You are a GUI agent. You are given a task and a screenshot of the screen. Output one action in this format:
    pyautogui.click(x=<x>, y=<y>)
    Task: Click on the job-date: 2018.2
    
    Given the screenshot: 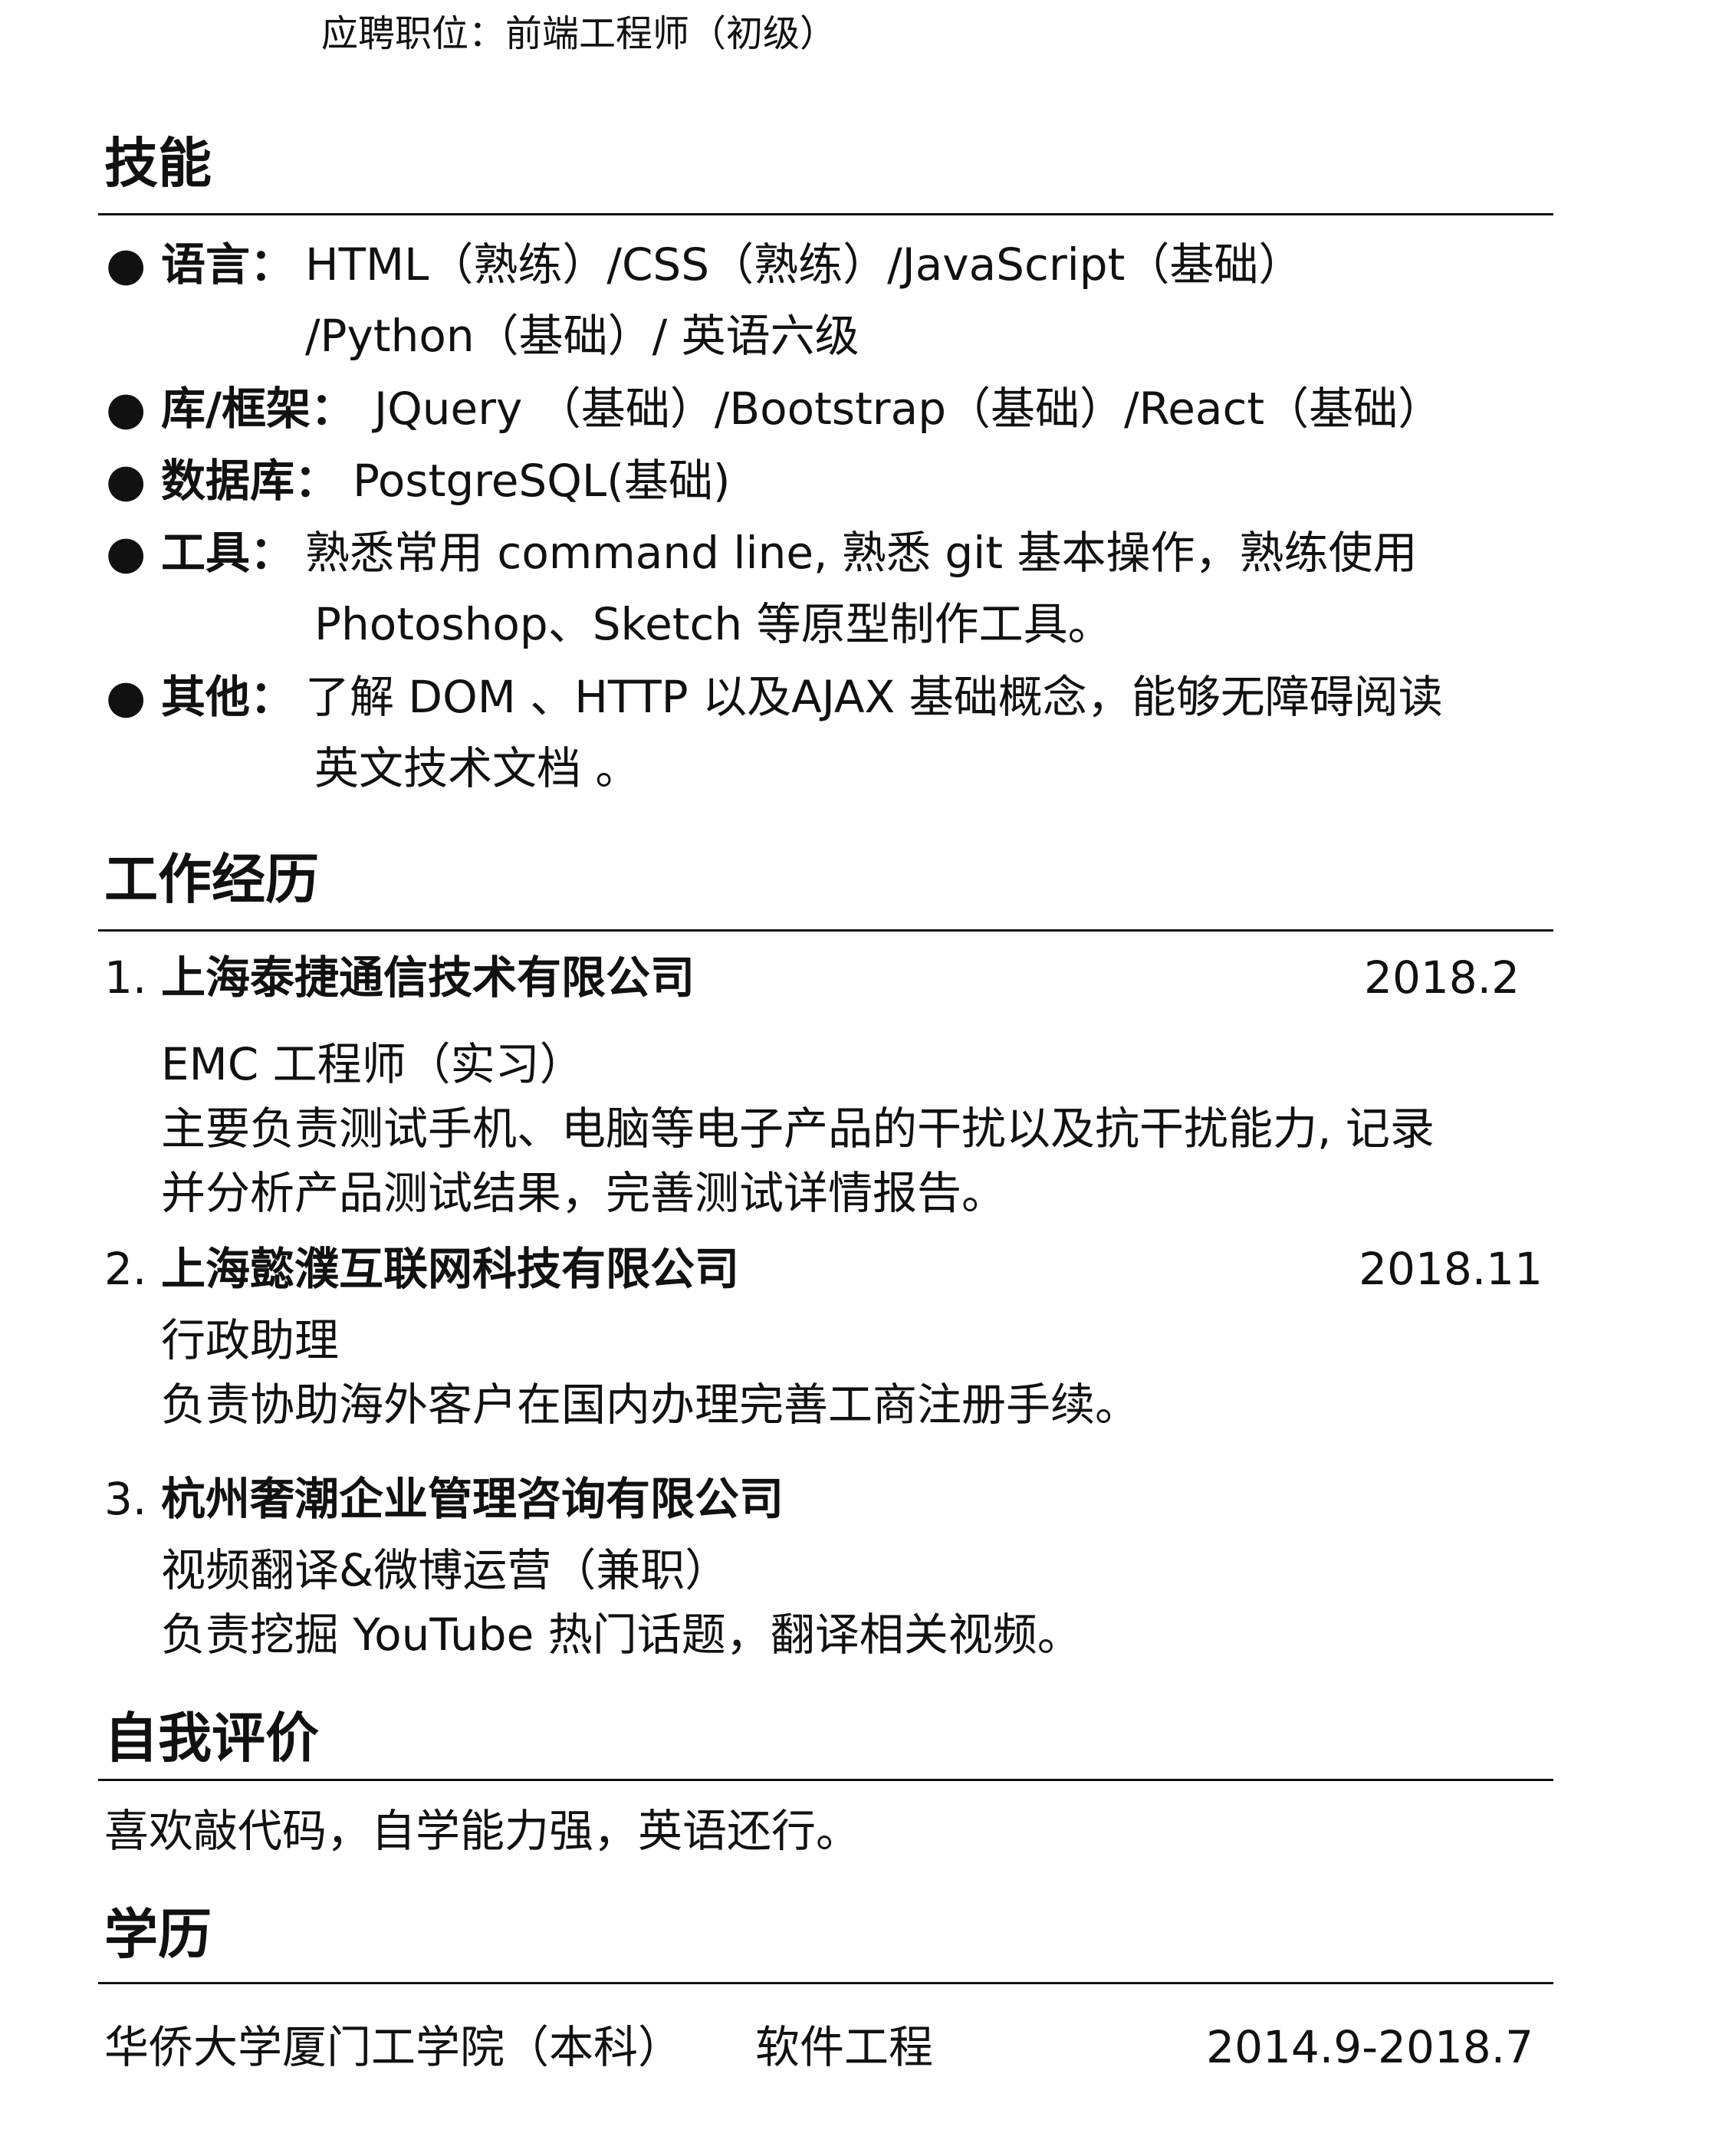 What is the action you would take?
    pyautogui.click(x=1442, y=977)
    